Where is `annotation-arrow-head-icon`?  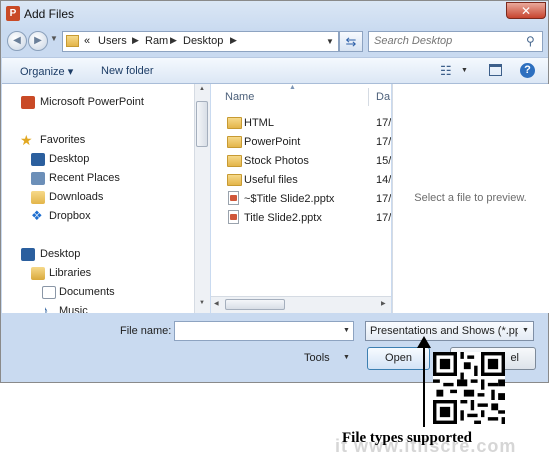 annotation-arrow-head-icon is located at coordinates (424, 342).